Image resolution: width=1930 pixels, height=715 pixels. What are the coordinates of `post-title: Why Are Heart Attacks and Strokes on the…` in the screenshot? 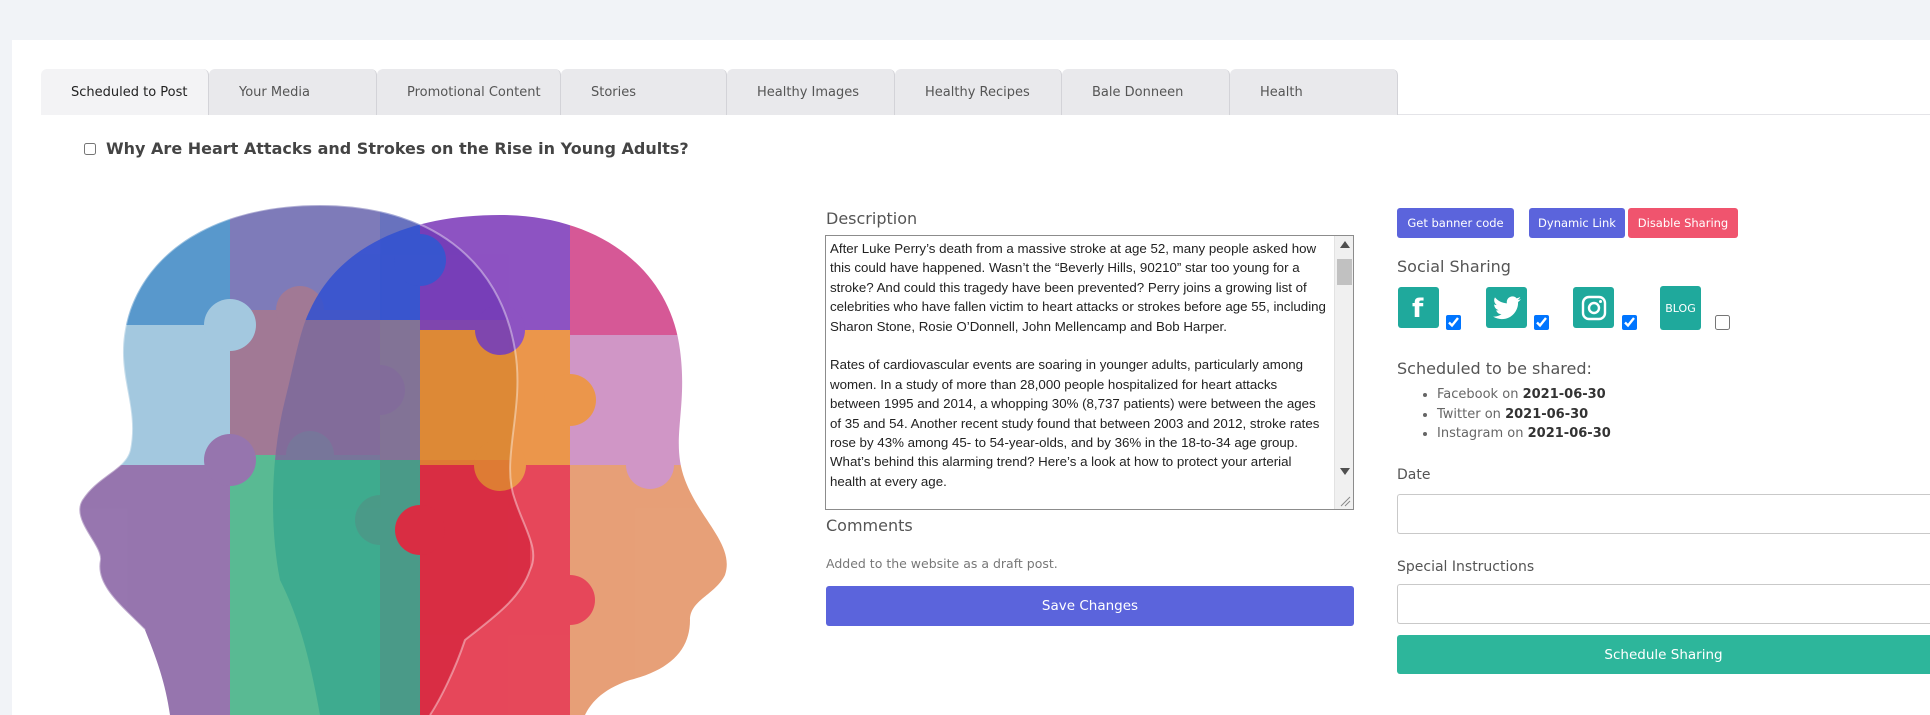 It's located at (397, 148).